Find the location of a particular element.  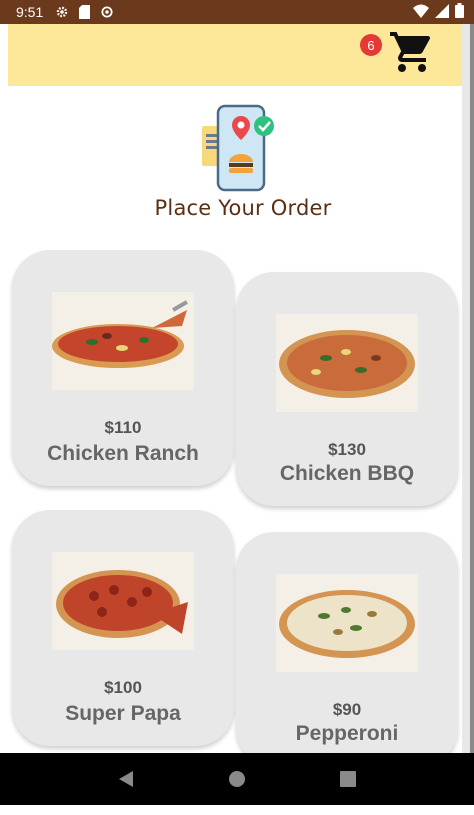

status-bar: 9:51 is located at coordinates (237, 12).